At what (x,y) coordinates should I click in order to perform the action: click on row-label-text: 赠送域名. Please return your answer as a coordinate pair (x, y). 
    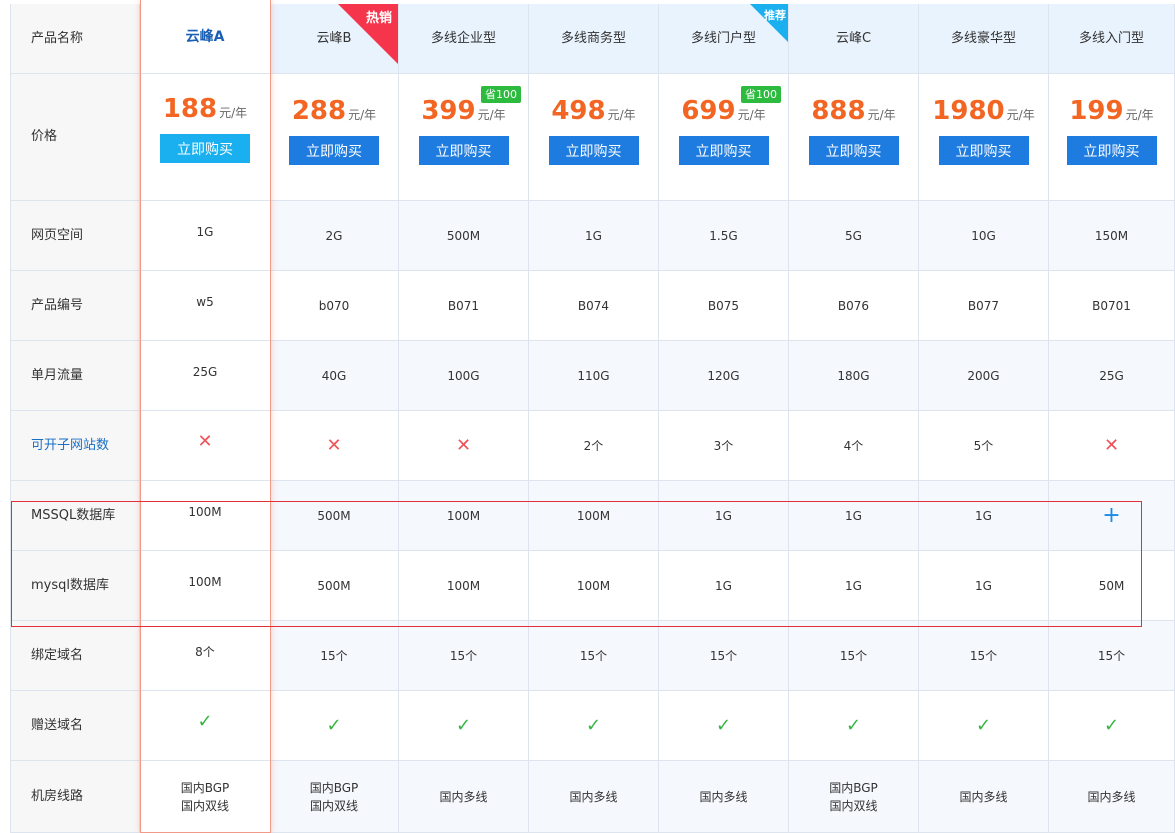
    Looking at the image, I should click on (57, 725).